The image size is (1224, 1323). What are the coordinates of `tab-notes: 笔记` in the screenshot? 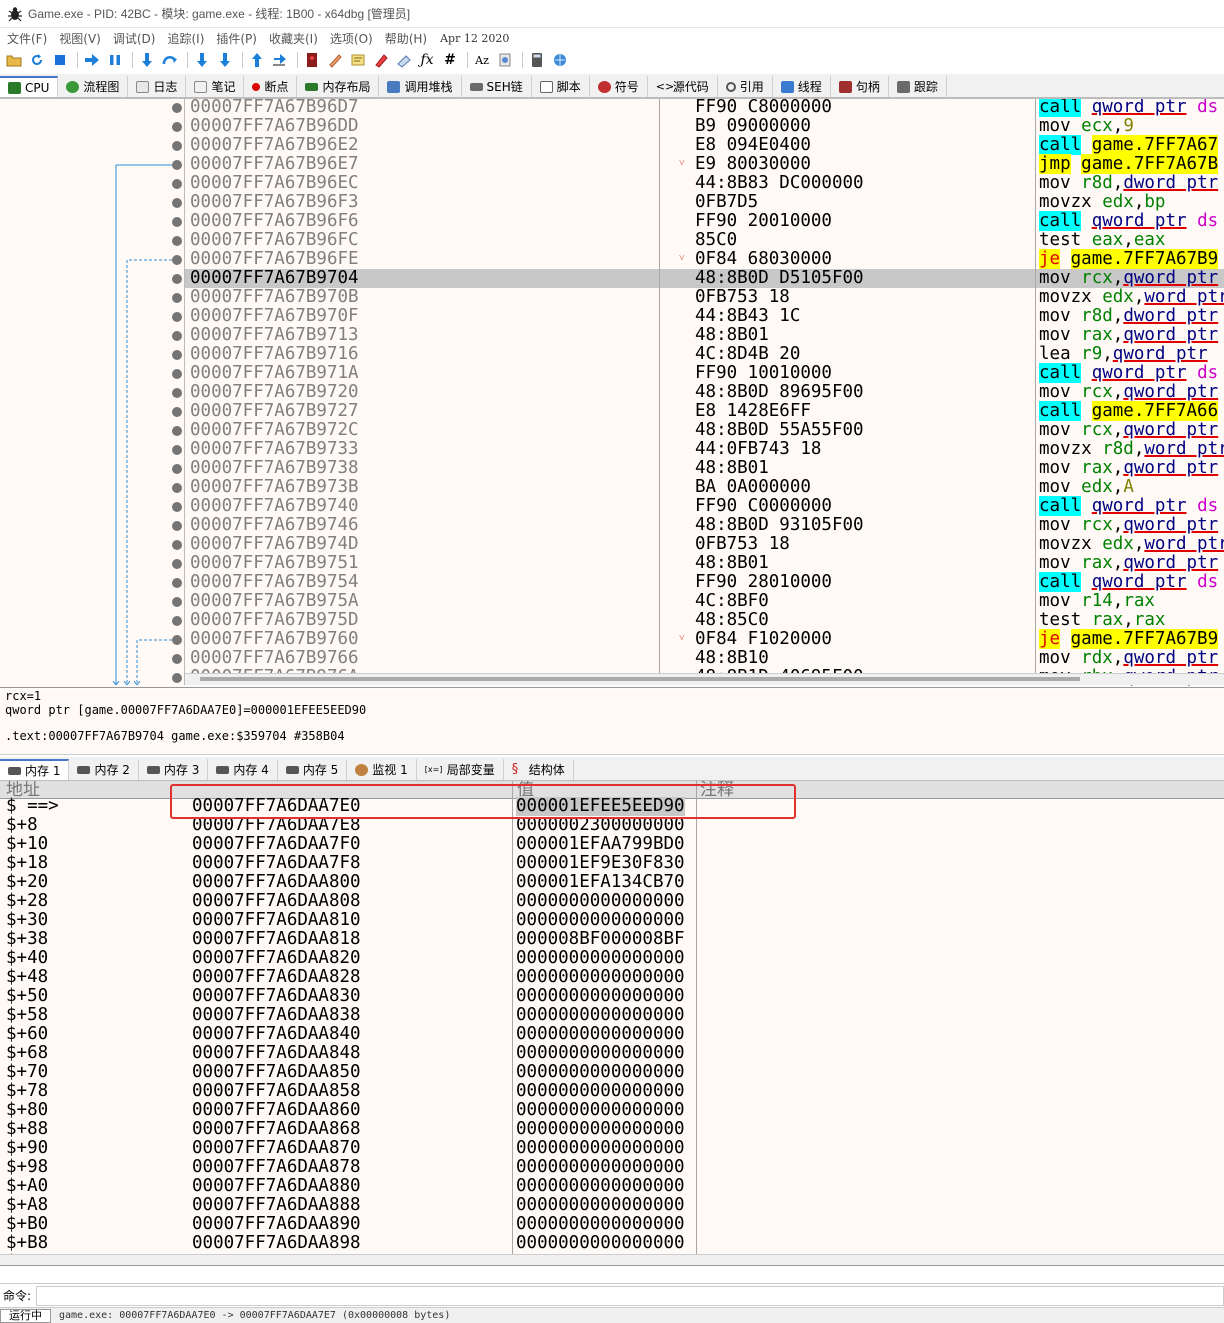 It's located at (215, 86).